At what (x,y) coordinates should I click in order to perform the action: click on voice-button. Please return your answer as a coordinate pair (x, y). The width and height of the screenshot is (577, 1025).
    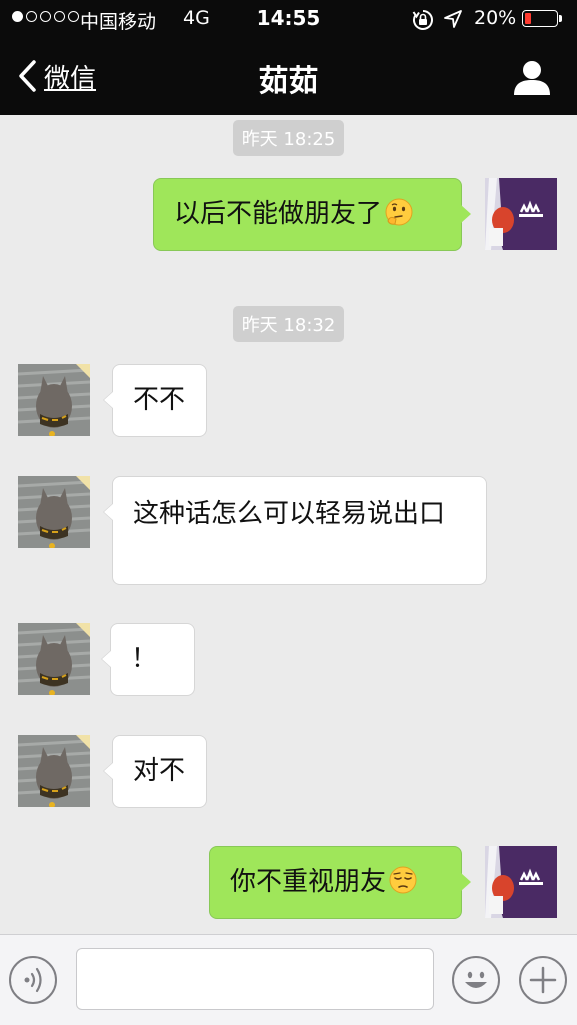
    Looking at the image, I should click on (33, 980).